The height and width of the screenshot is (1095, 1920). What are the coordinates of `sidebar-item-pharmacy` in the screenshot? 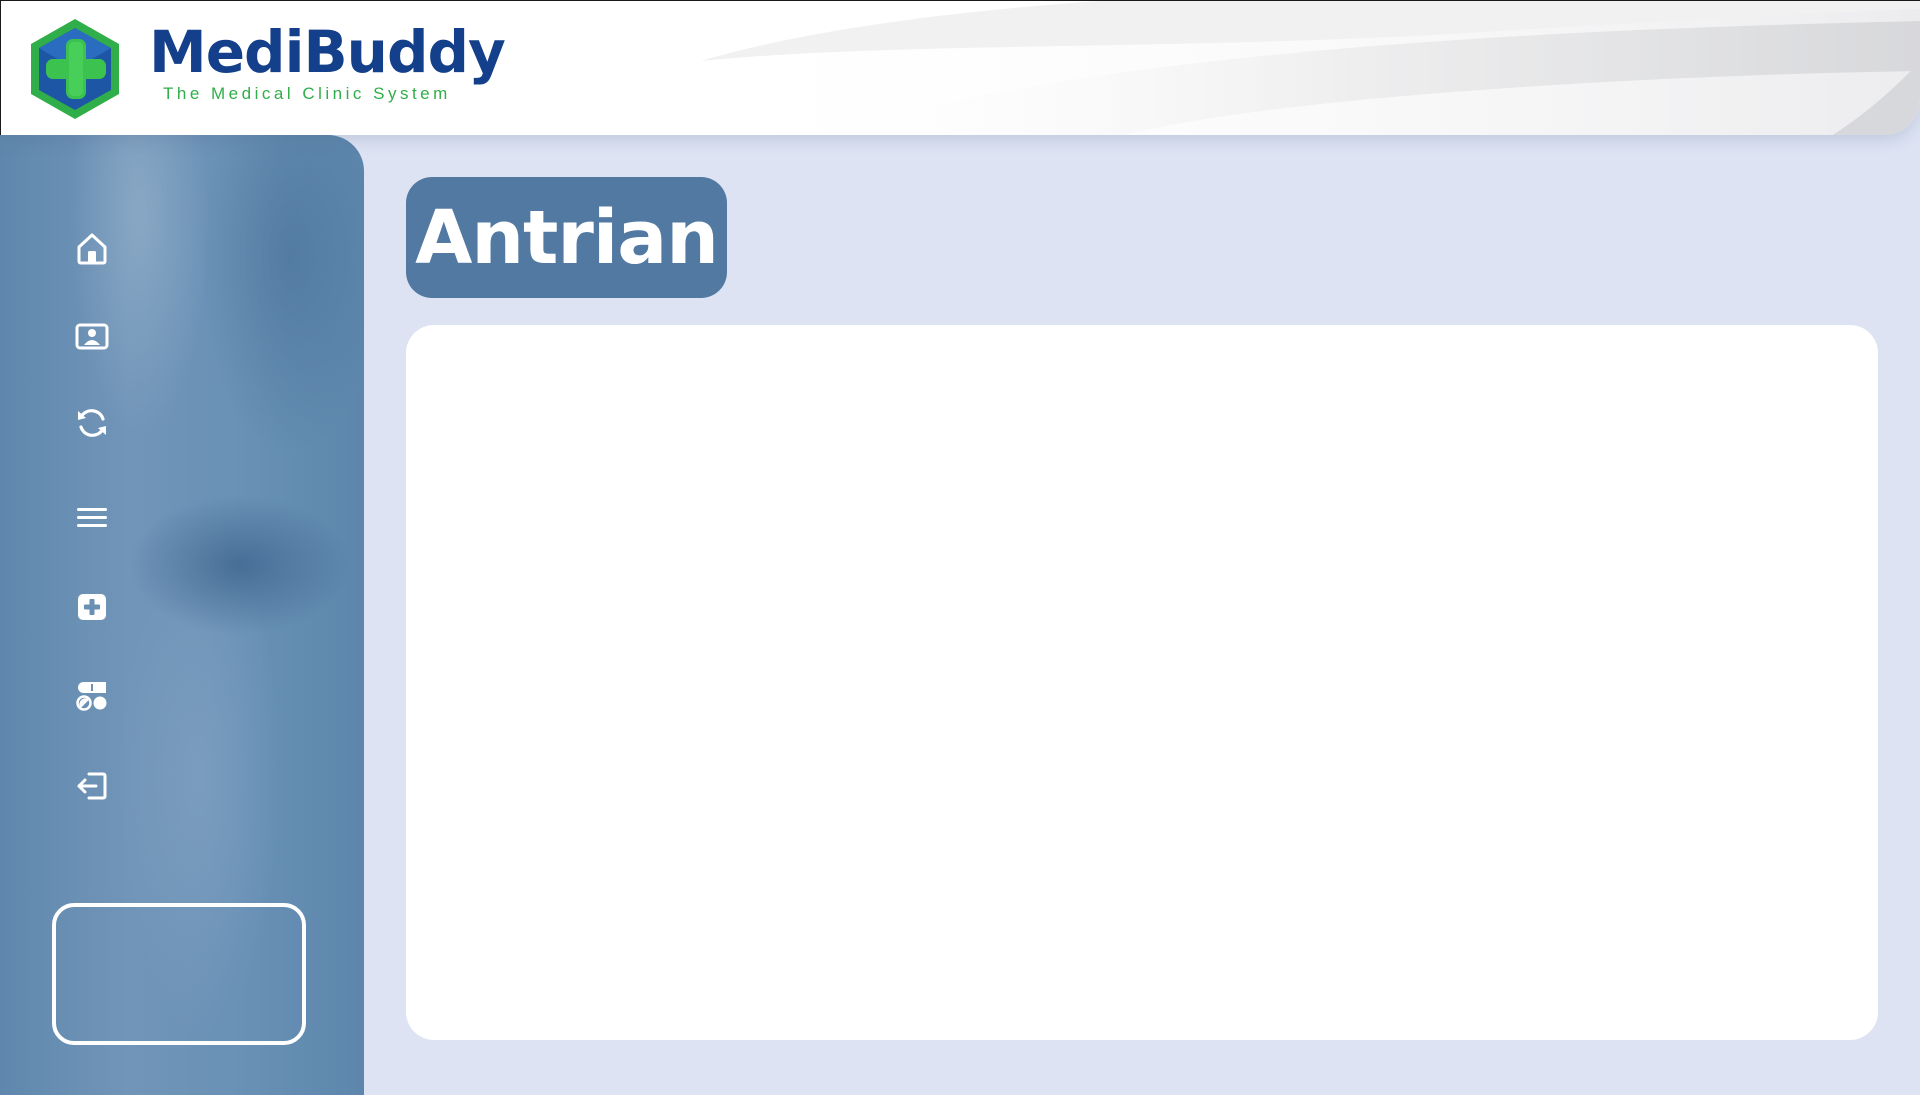 It's located at (92, 696).